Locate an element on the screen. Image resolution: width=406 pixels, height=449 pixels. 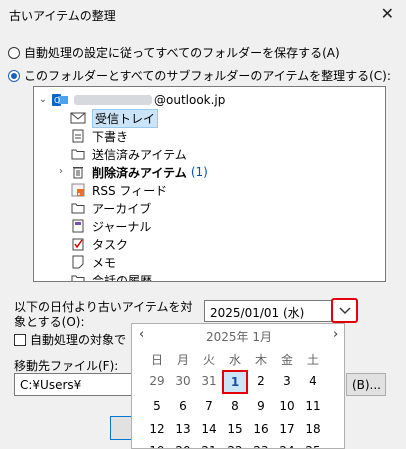
calendar-day: 2 is located at coordinates (261, 381).